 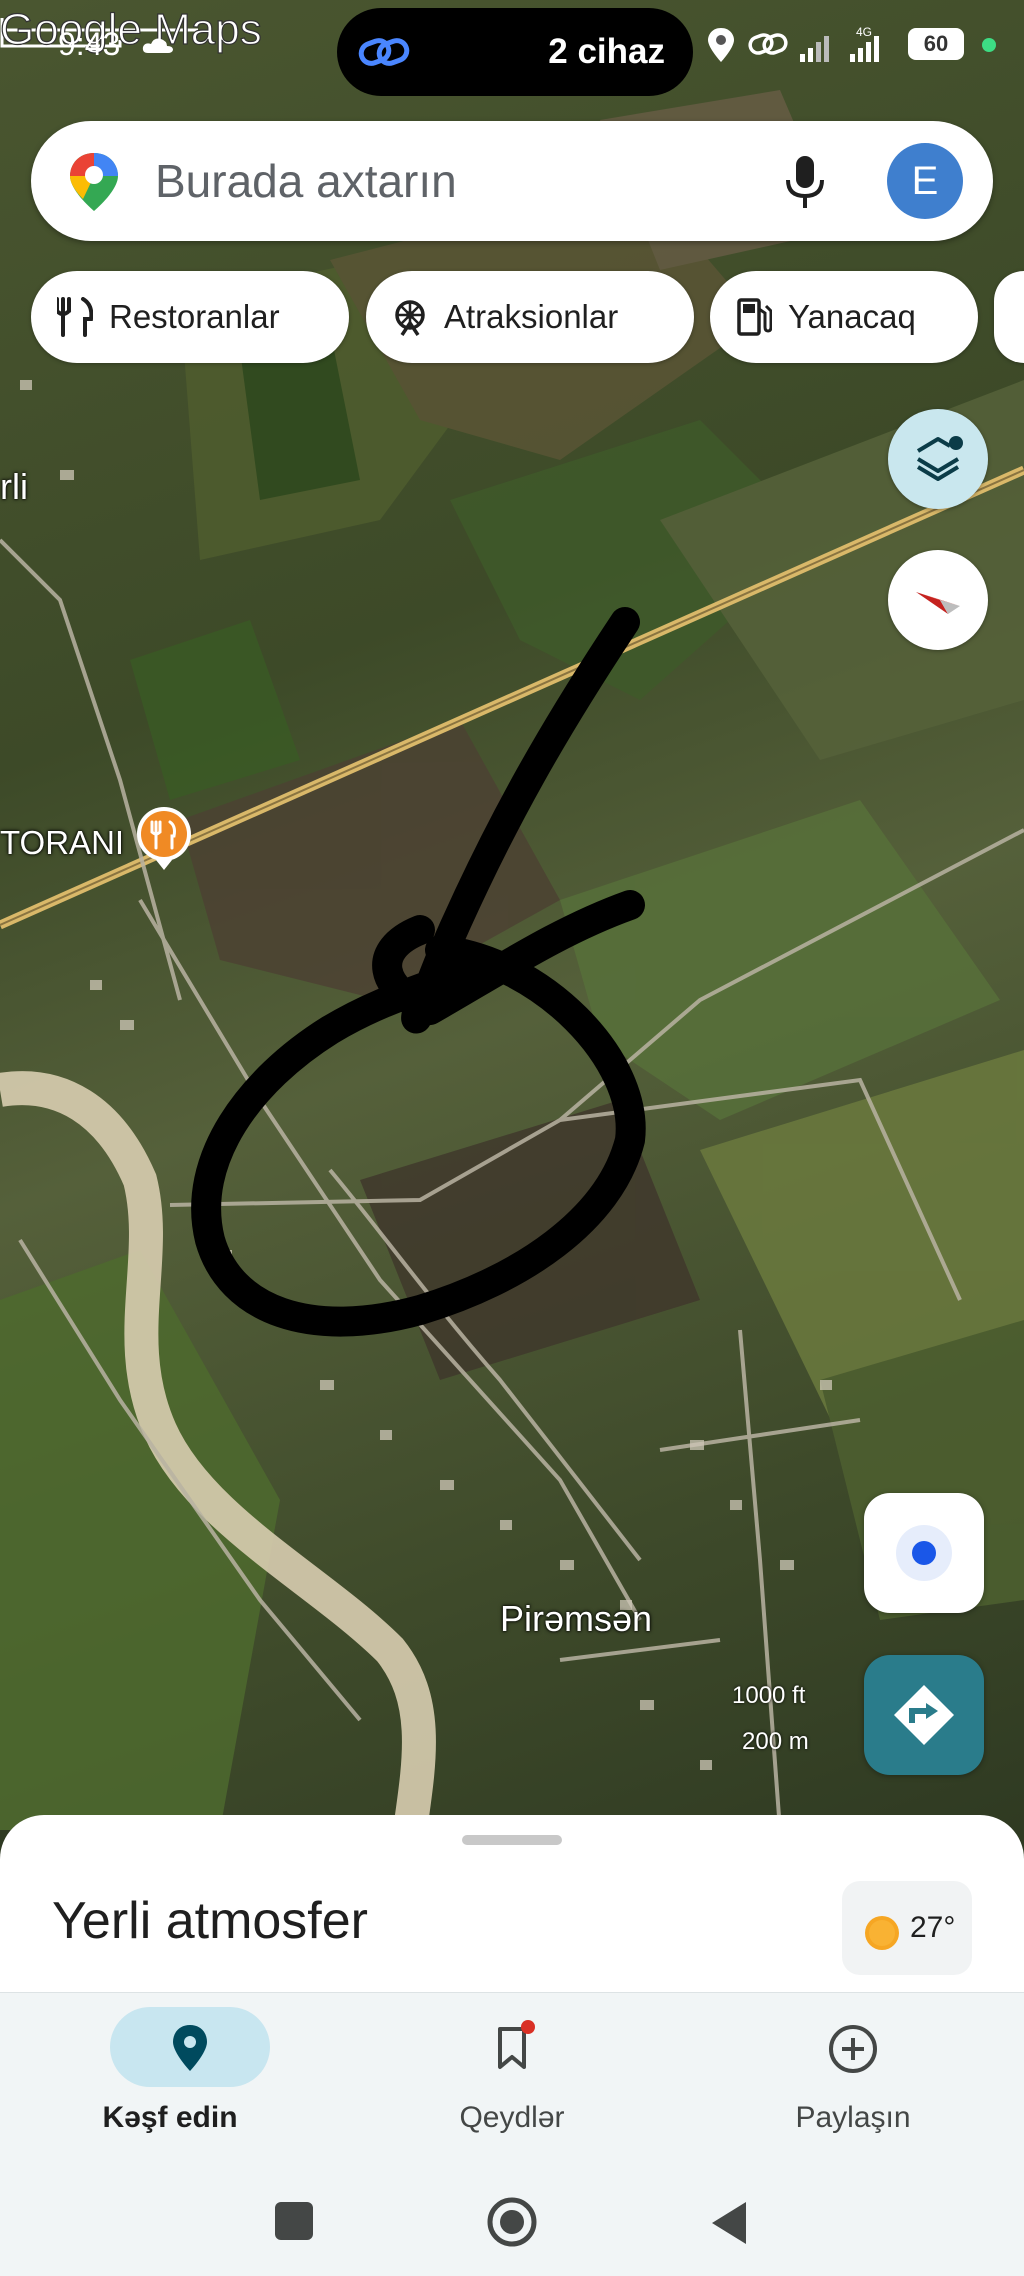 What do you see at coordinates (606, 51) in the screenshot?
I see `pill-text: 2 cihaz` at bounding box center [606, 51].